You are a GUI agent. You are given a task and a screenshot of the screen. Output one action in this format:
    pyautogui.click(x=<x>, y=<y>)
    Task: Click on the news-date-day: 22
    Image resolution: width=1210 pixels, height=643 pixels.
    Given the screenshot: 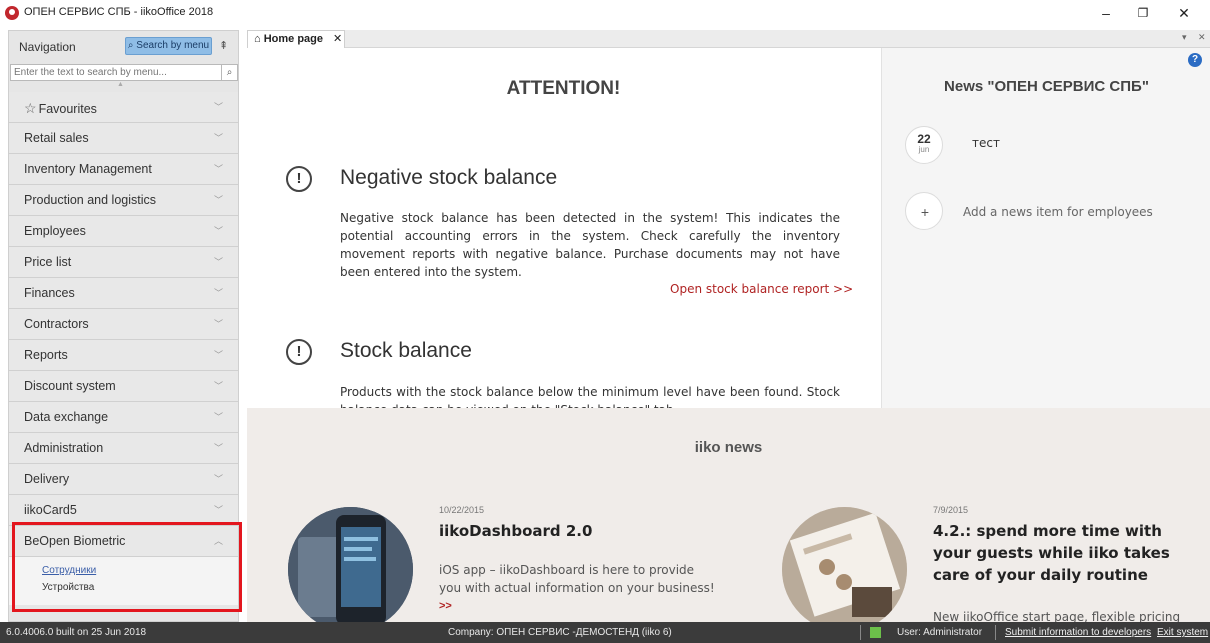 What is the action you would take?
    pyautogui.click(x=924, y=139)
    